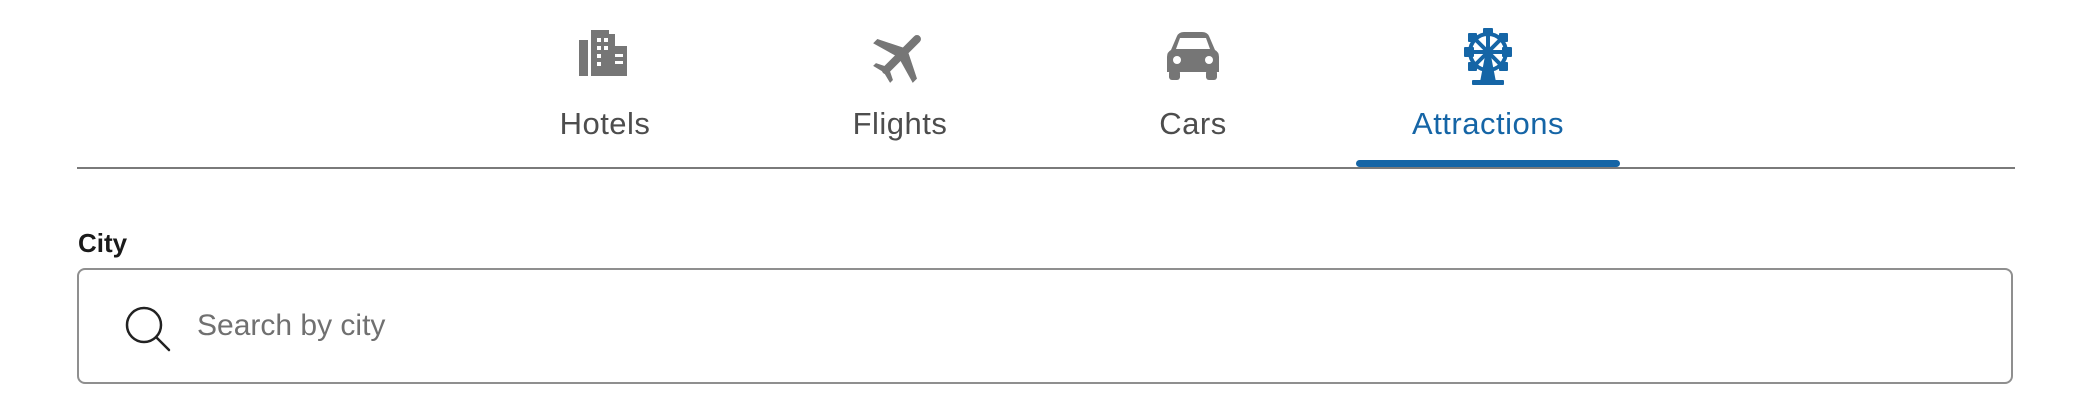  Describe the element at coordinates (605, 56) in the screenshot. I see `hotel-building-icon` at that location.